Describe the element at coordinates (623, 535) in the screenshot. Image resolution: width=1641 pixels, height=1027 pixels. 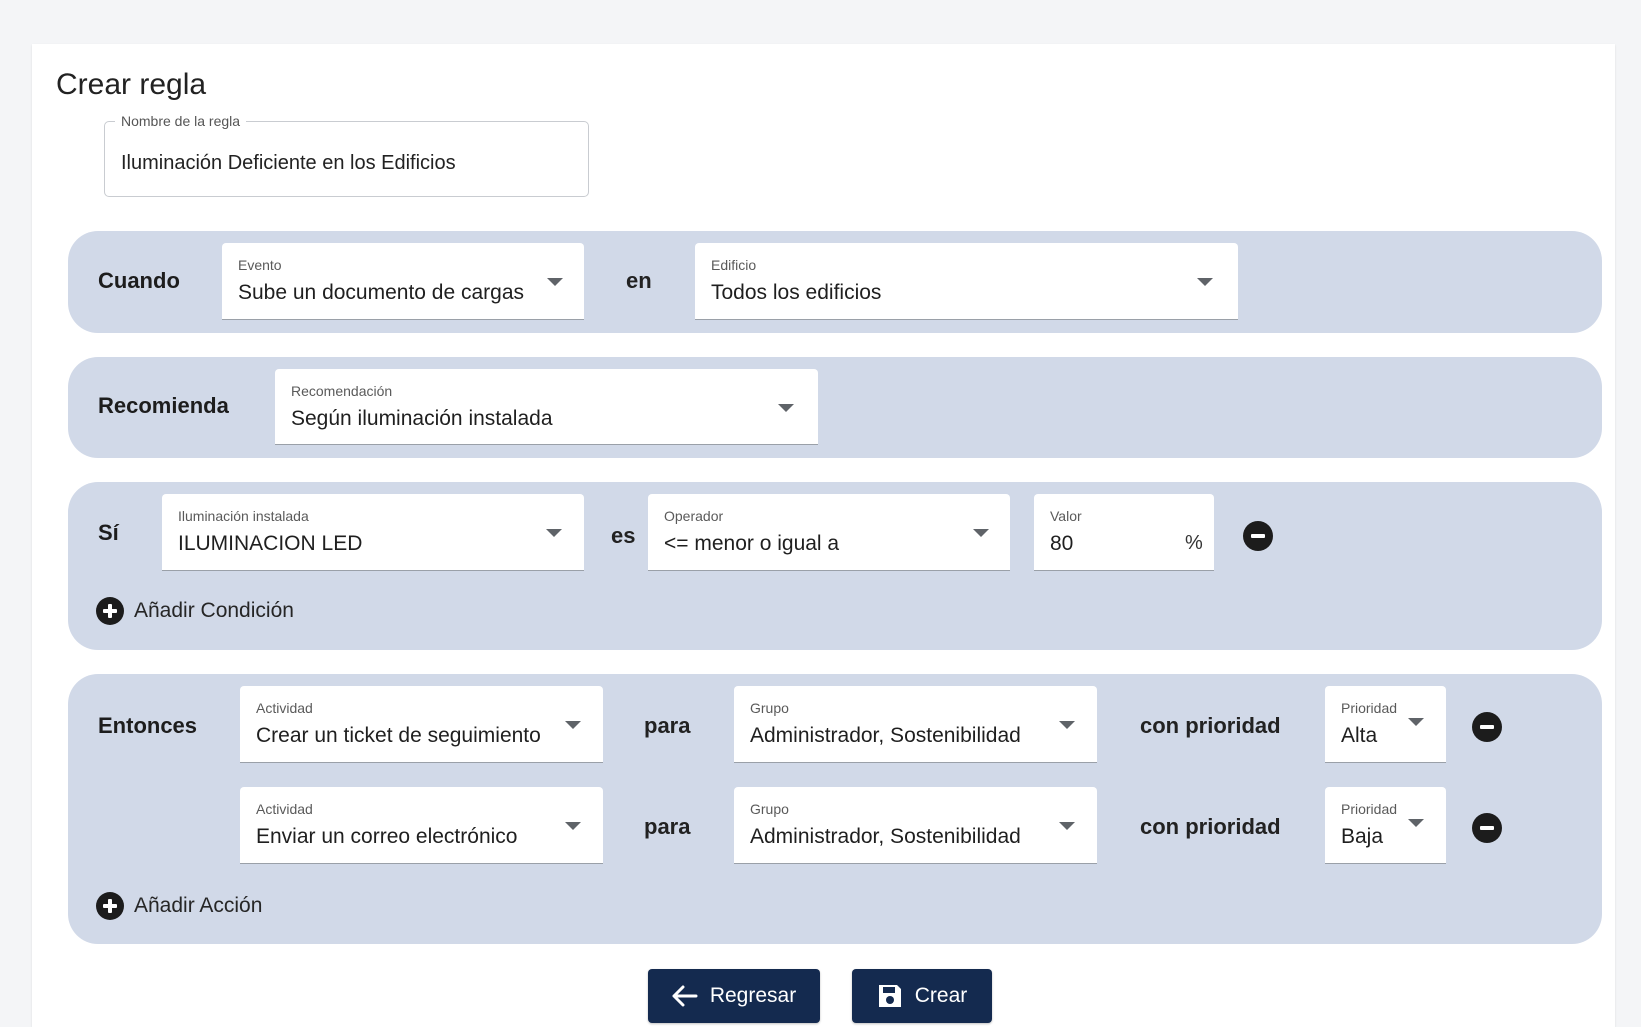
I see `if-connector: es` at that location.